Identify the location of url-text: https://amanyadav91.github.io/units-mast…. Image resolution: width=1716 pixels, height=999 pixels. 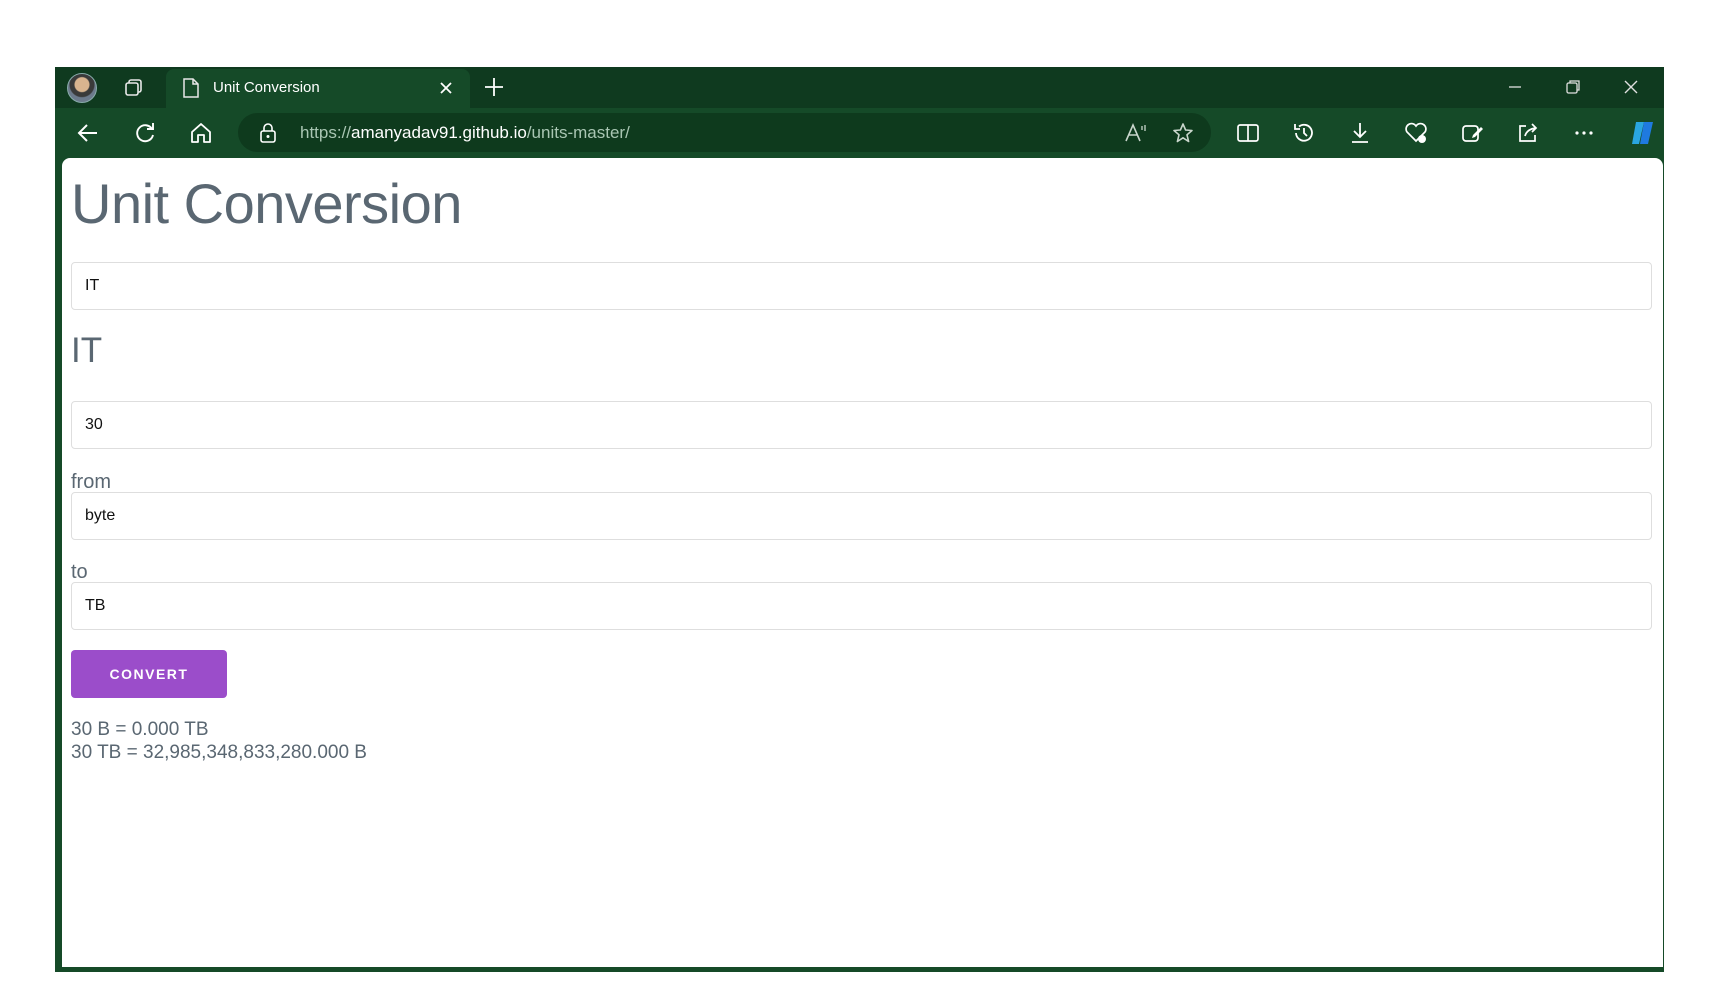
(465, 133).